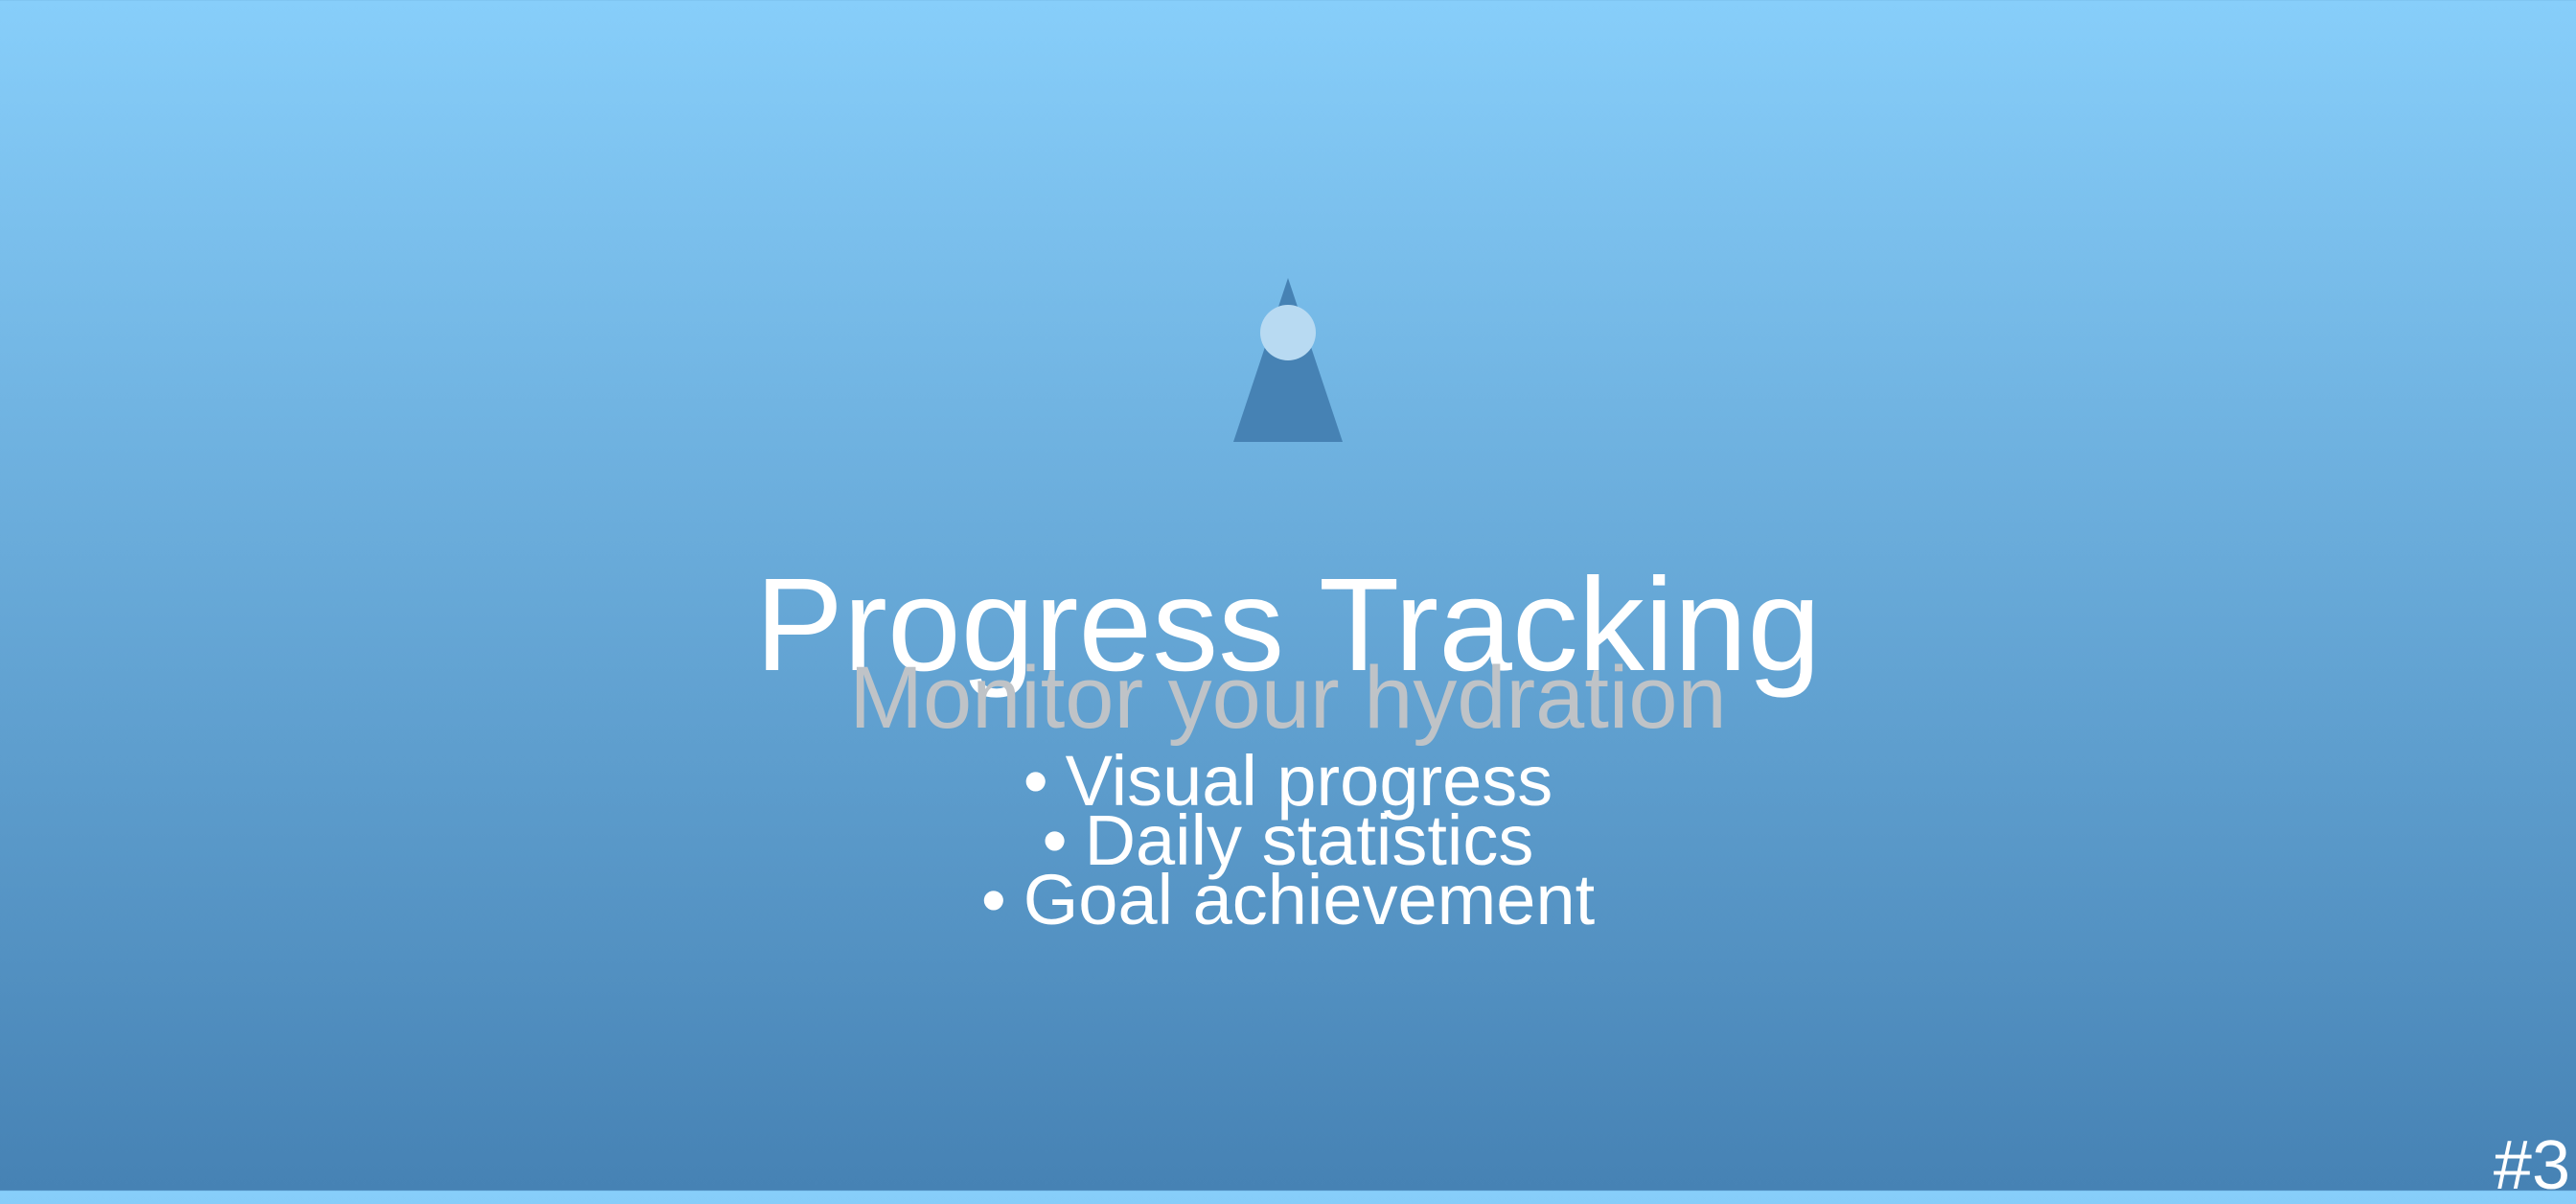 The height and width of the screenshot is (1204, 2576). I want to click on water-drop-graphic, so click(1288, 360).